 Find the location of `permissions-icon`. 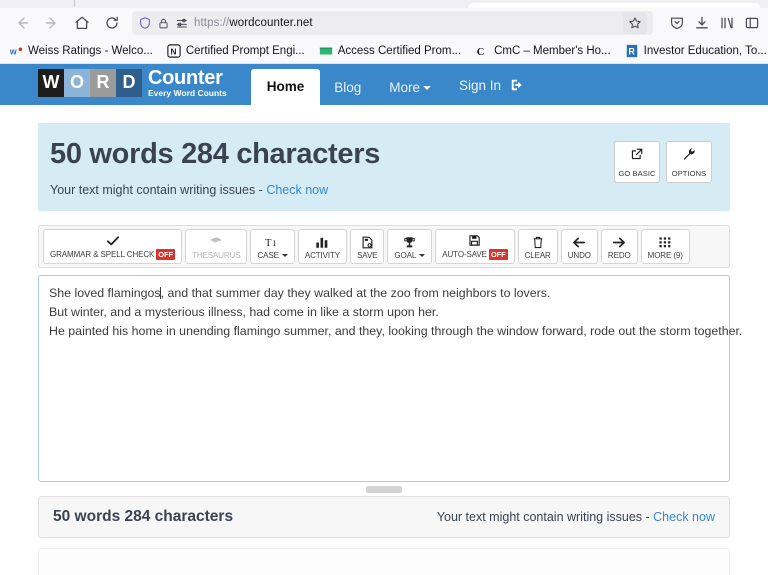

permissions-icon is located at coordinates (182, 23).